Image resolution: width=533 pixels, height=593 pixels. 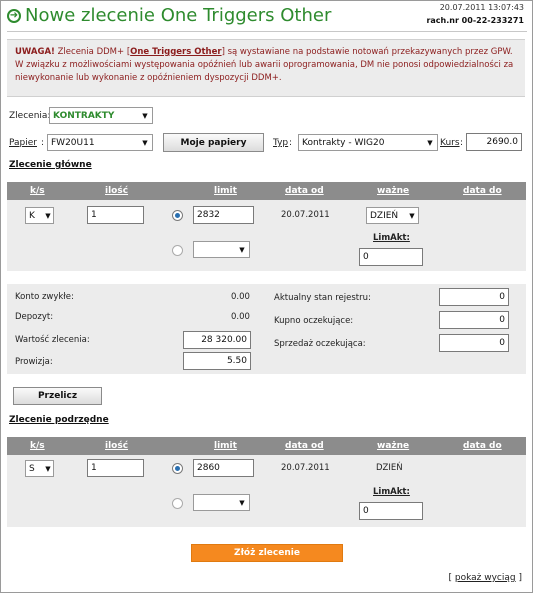 What do you see at coordinates (391, 511) in the screenshot?
I see `sub-limakt-input: 0` at bounding box center [391, 511].